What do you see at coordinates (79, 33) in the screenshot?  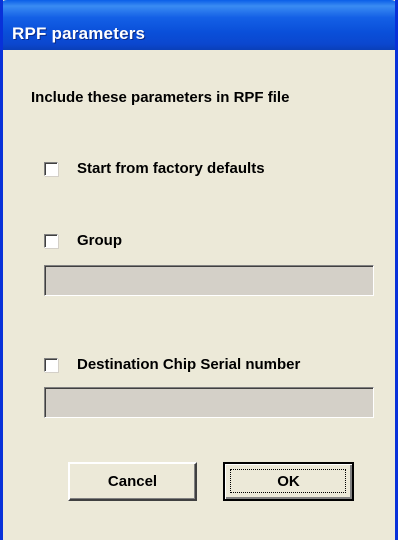 I see `window-title: RPF parameters` at bounding box center [79, 33].